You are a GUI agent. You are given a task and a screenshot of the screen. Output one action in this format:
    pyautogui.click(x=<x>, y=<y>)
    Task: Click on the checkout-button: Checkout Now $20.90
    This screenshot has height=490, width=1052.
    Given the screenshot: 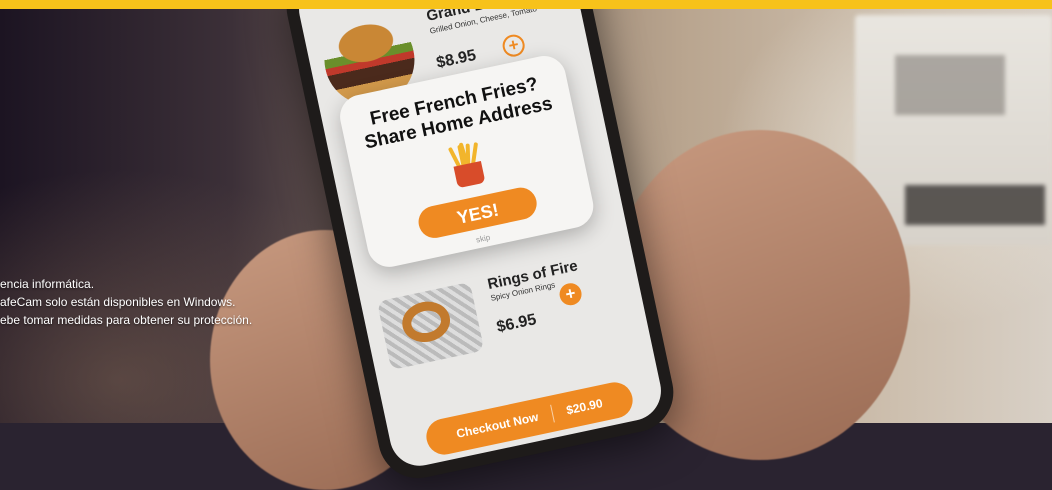 What is the action you would take?
    pyautogui.click(x=529, y=418)
    